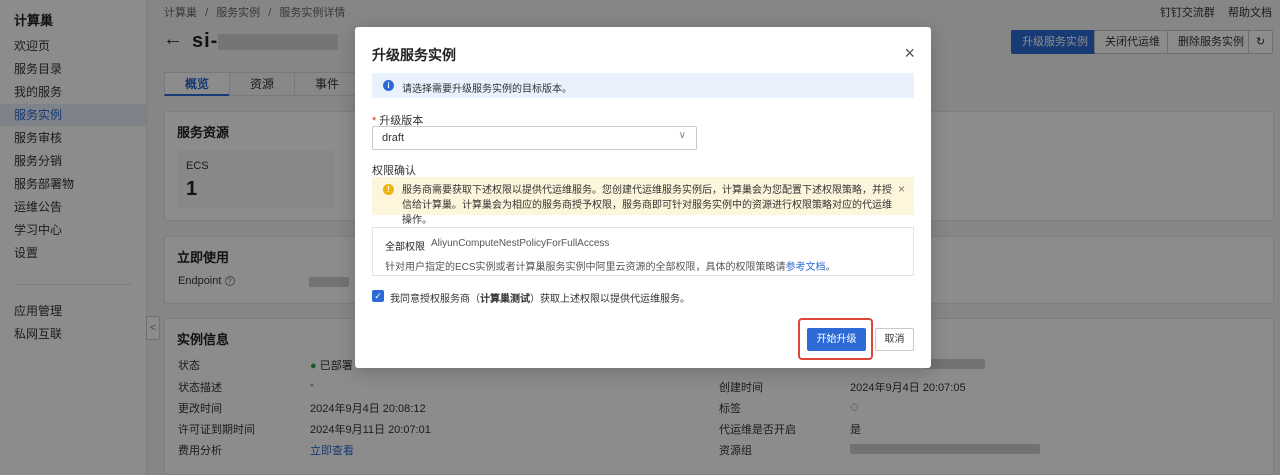 This screenshot has width=1280, height=475. What do you see at coordinates (682, 135) in the screenshot?
I see `chevron-down-icon: ∨` at bounding box center [682, 135].